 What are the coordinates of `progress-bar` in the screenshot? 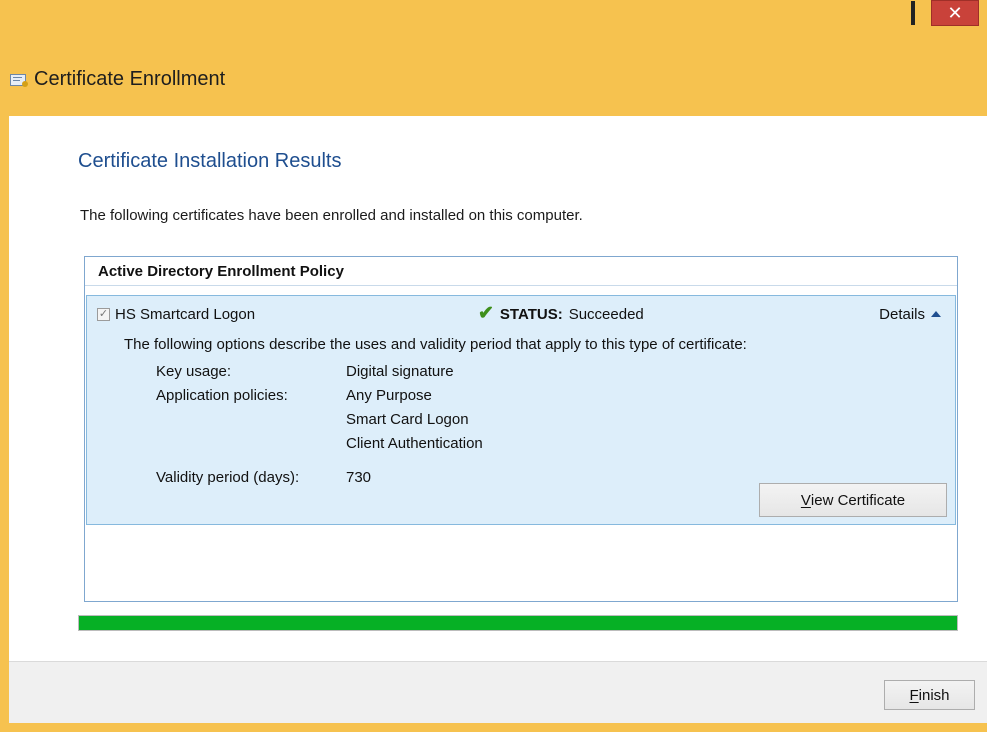 It's located at (518, 623).